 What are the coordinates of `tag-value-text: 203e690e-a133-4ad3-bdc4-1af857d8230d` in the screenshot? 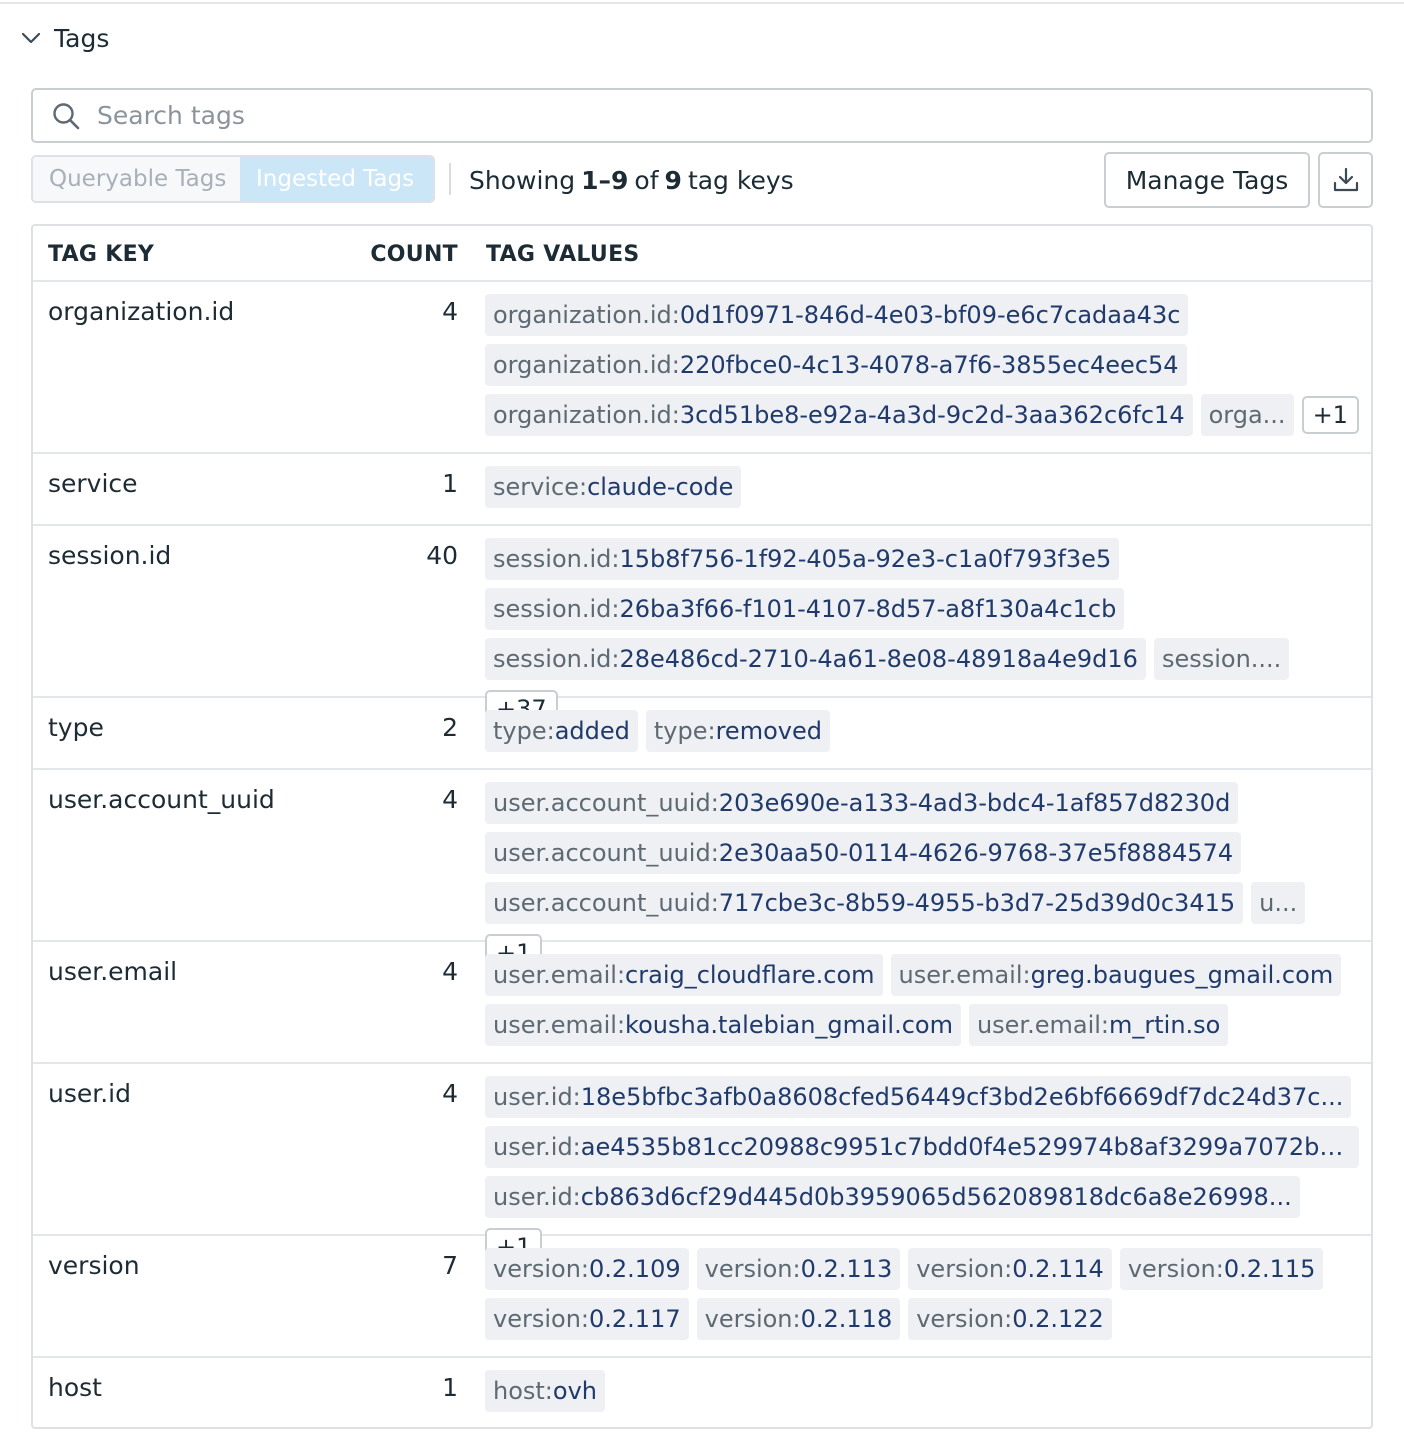 It's located at (974, 803).